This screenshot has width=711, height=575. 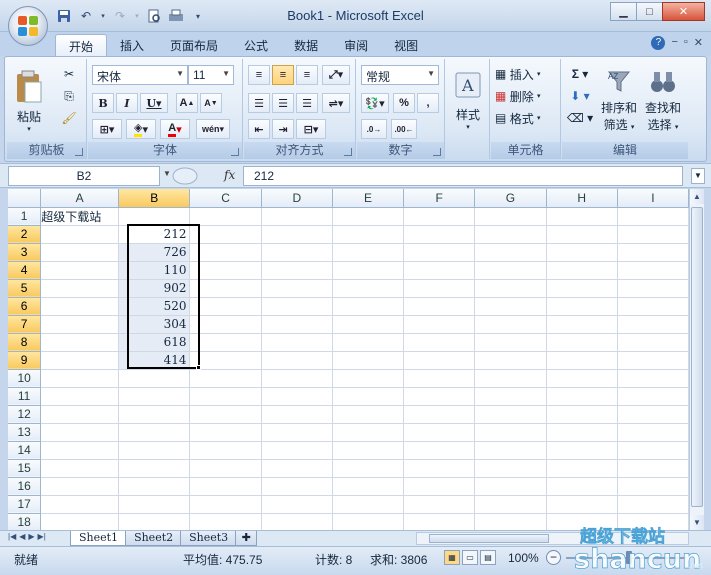 What do you see at coordinates (225, 504) in the screenshot?
I see `cell-c17` at bounding box center [225, 504].